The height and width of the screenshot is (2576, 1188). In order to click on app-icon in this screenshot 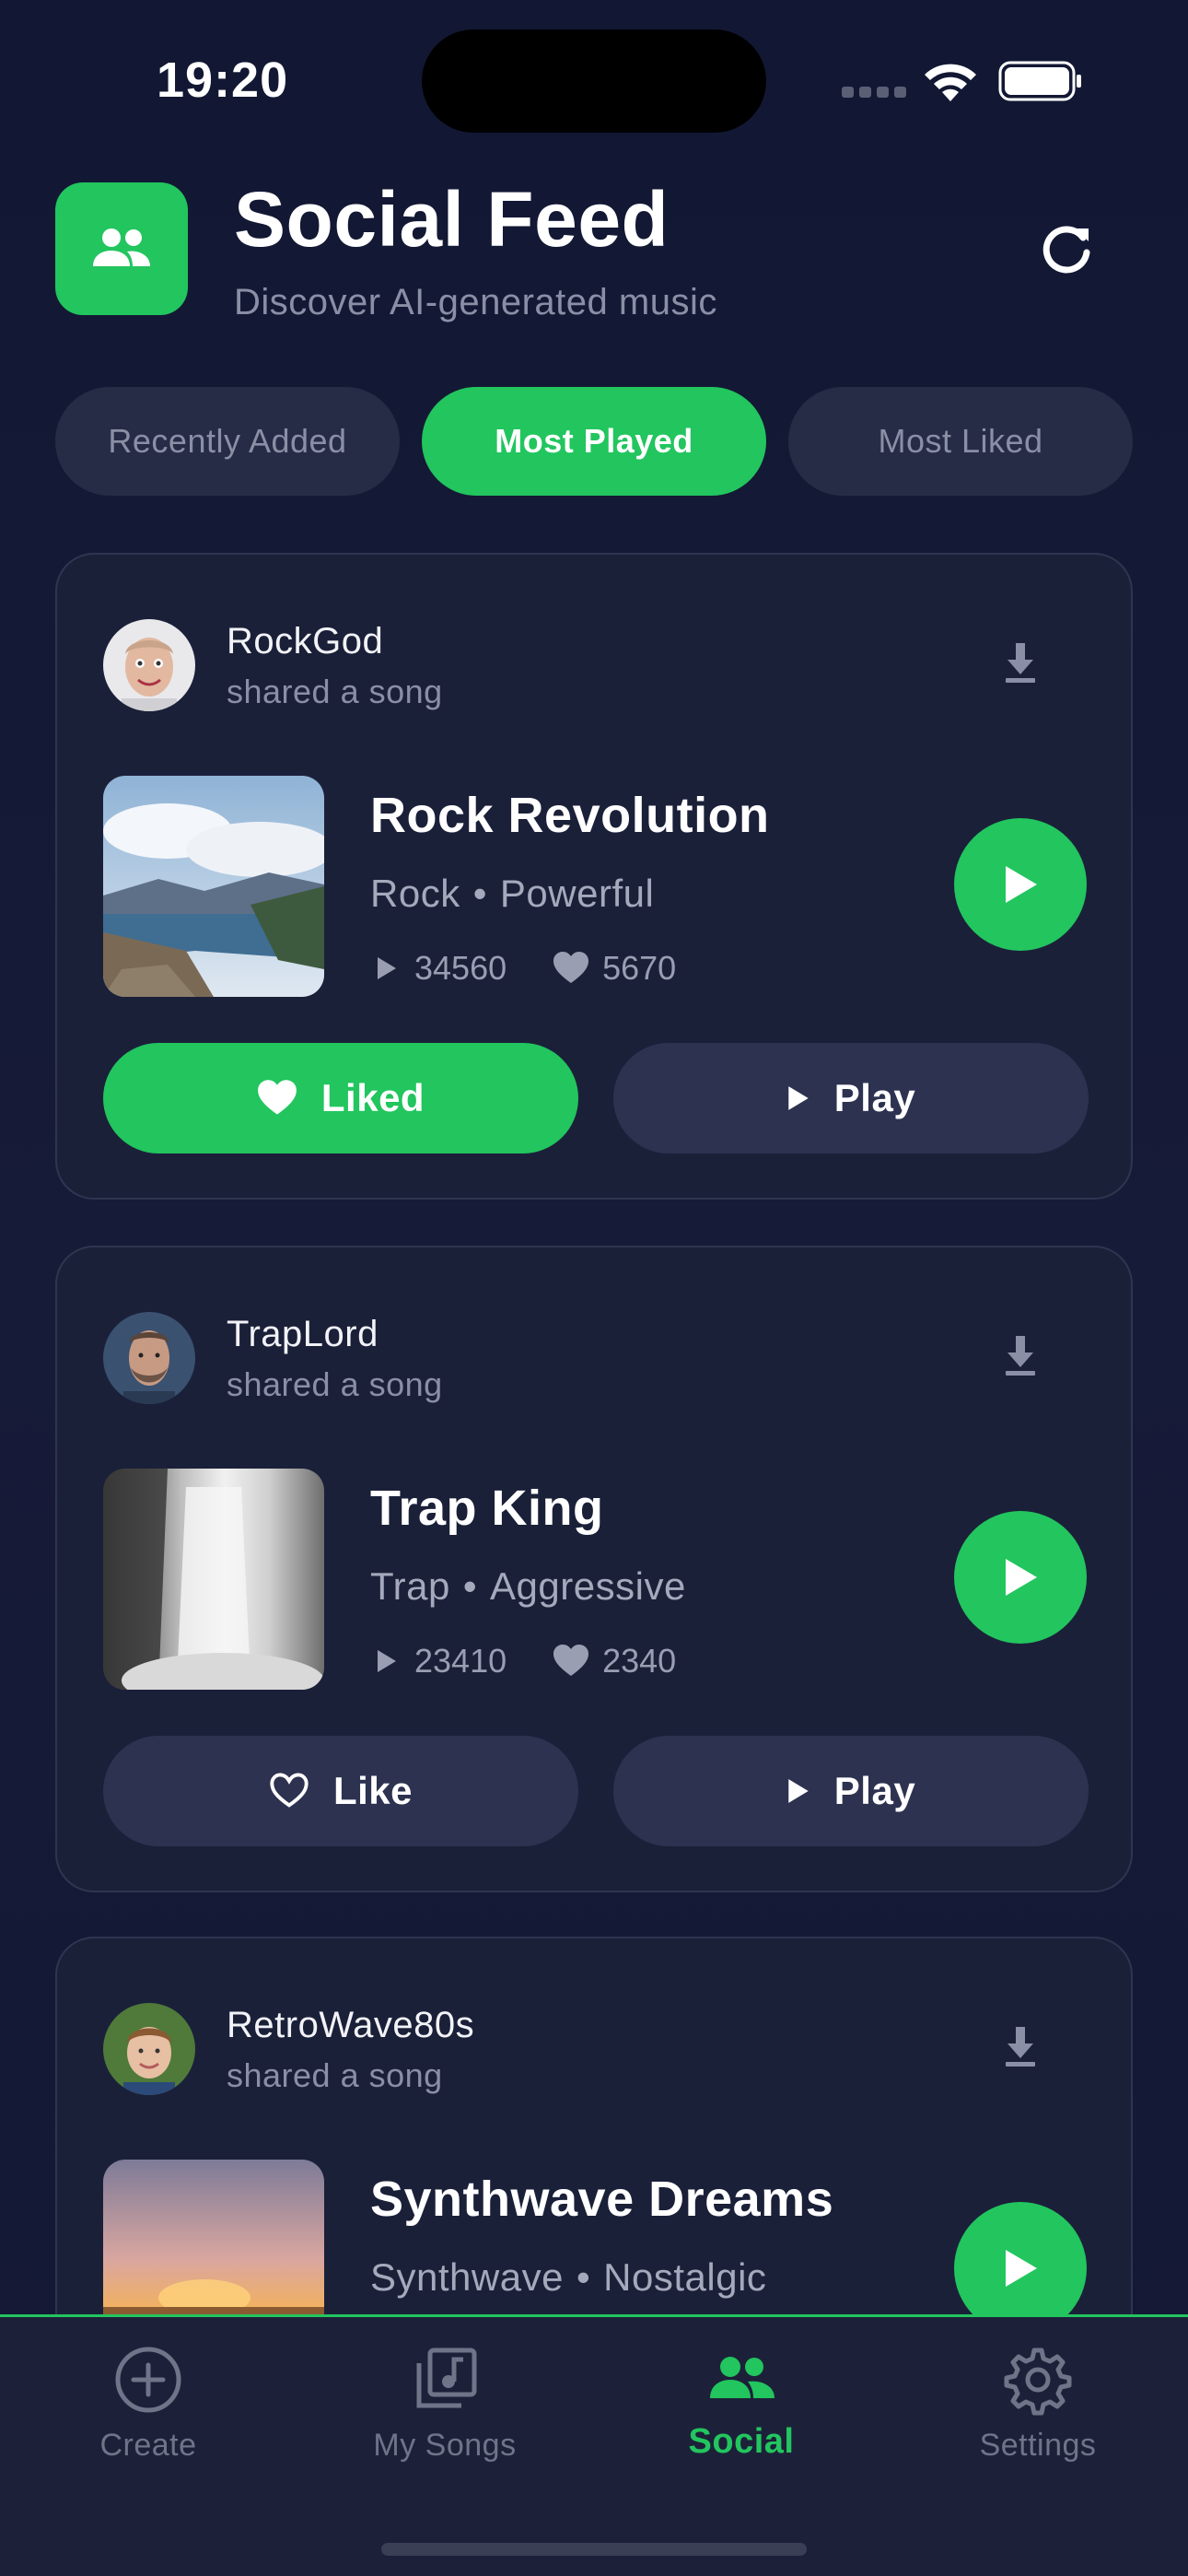, I will do `click(121, 248)`.